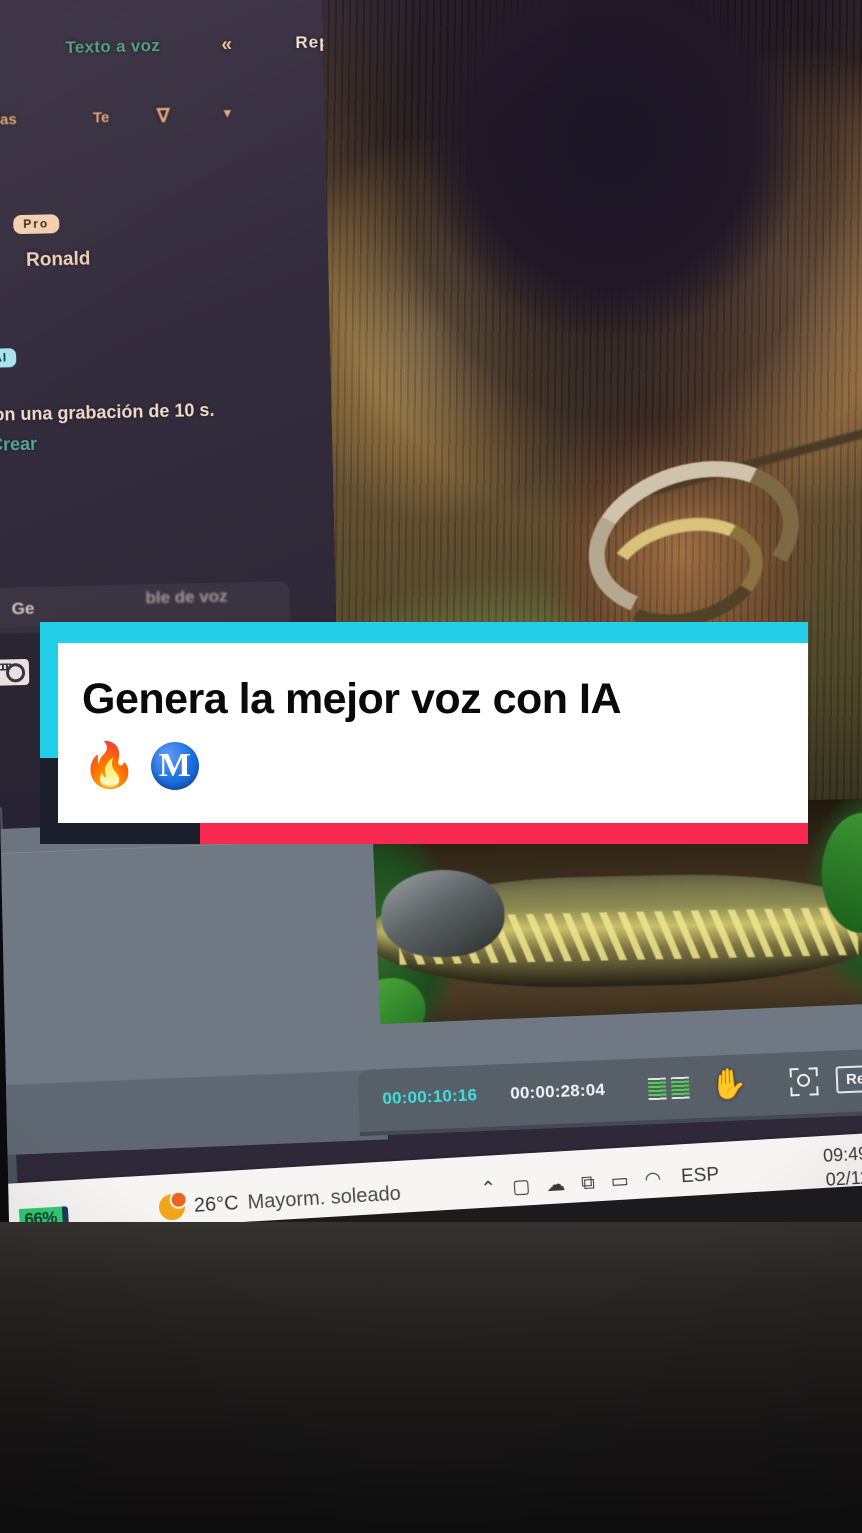  What do you see at coordinates (443, 914) in the screenshot?
I see `snake-head` at bounding box center [443, 914].